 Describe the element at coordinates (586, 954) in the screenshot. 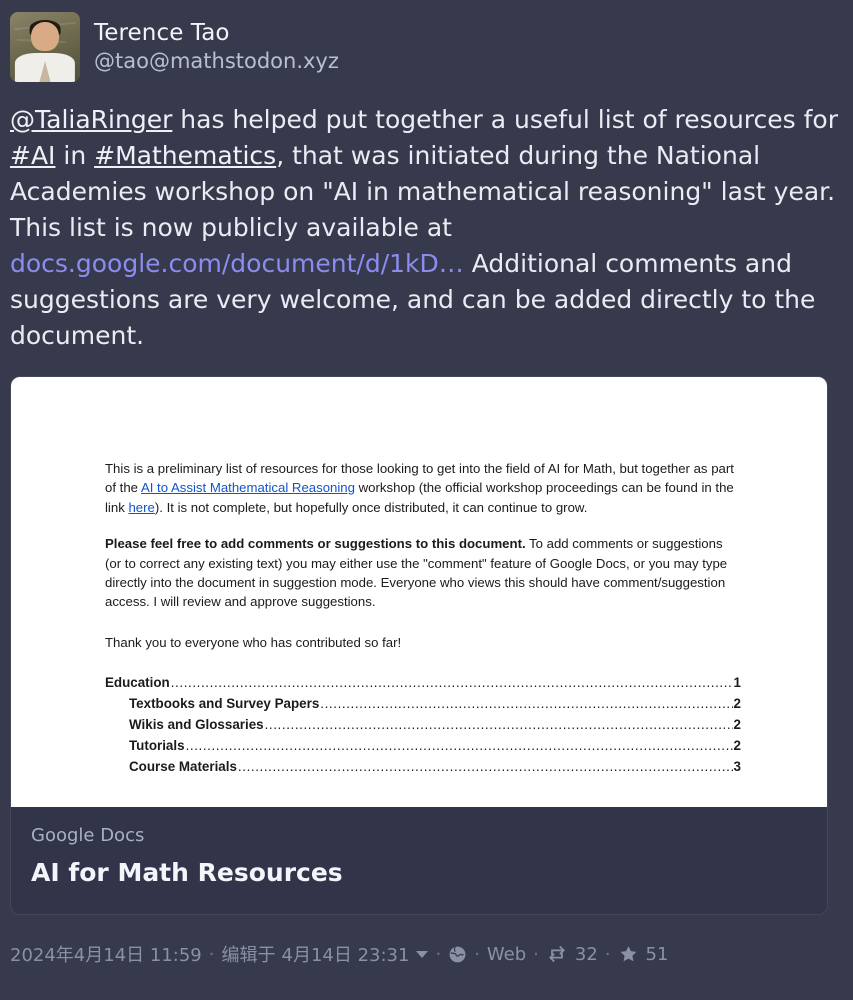

I see `boost-count: 32` at that location.